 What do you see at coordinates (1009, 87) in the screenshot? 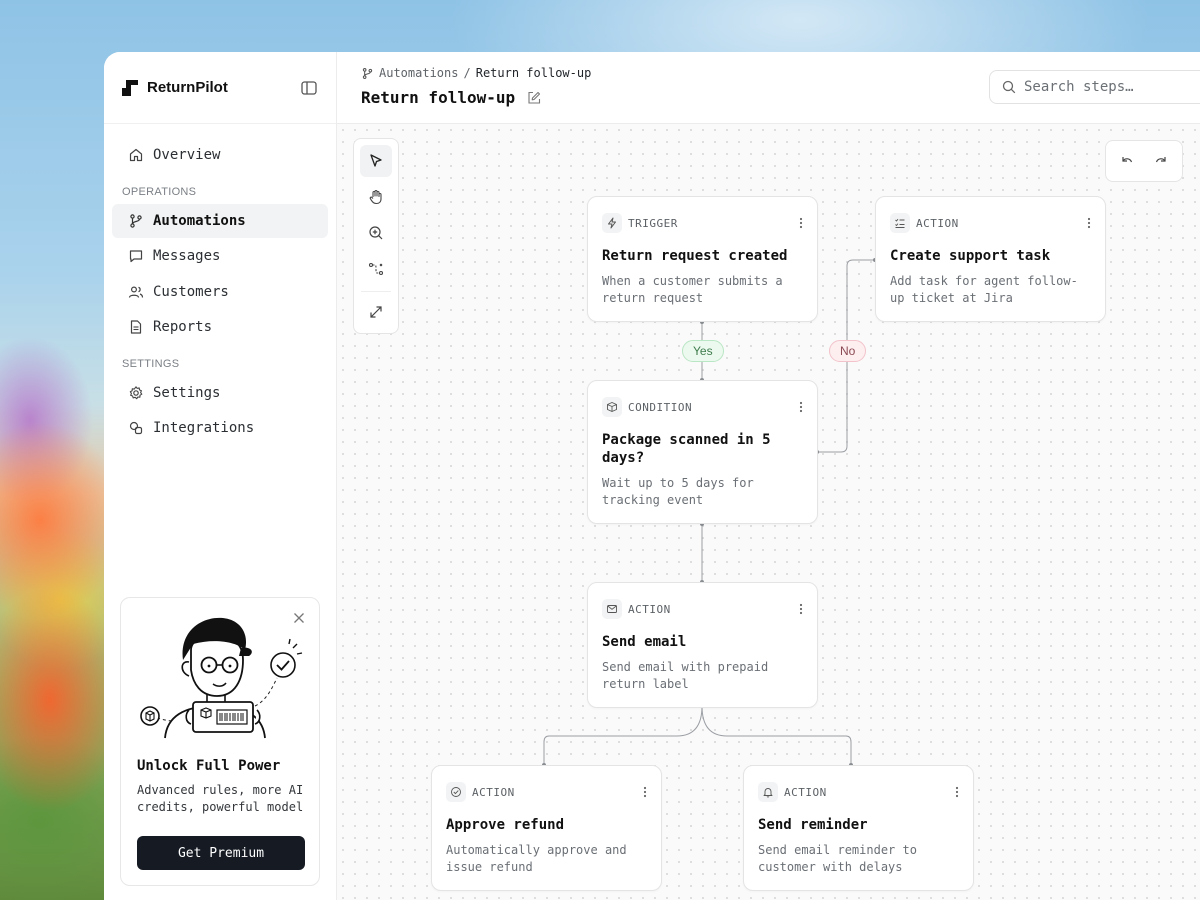
I see `search-icon` at bounding box center [1009, 87].